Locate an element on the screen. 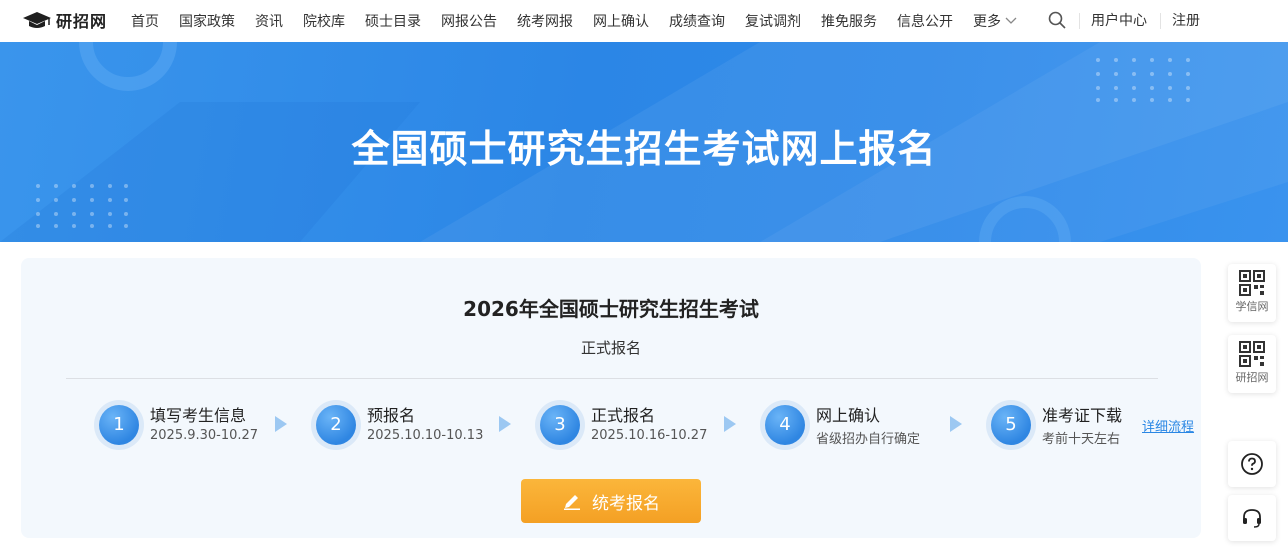 This screenshot has height=552, width=1288. exam-registration-button: 统考报名 is located at coordinates (611, 501).